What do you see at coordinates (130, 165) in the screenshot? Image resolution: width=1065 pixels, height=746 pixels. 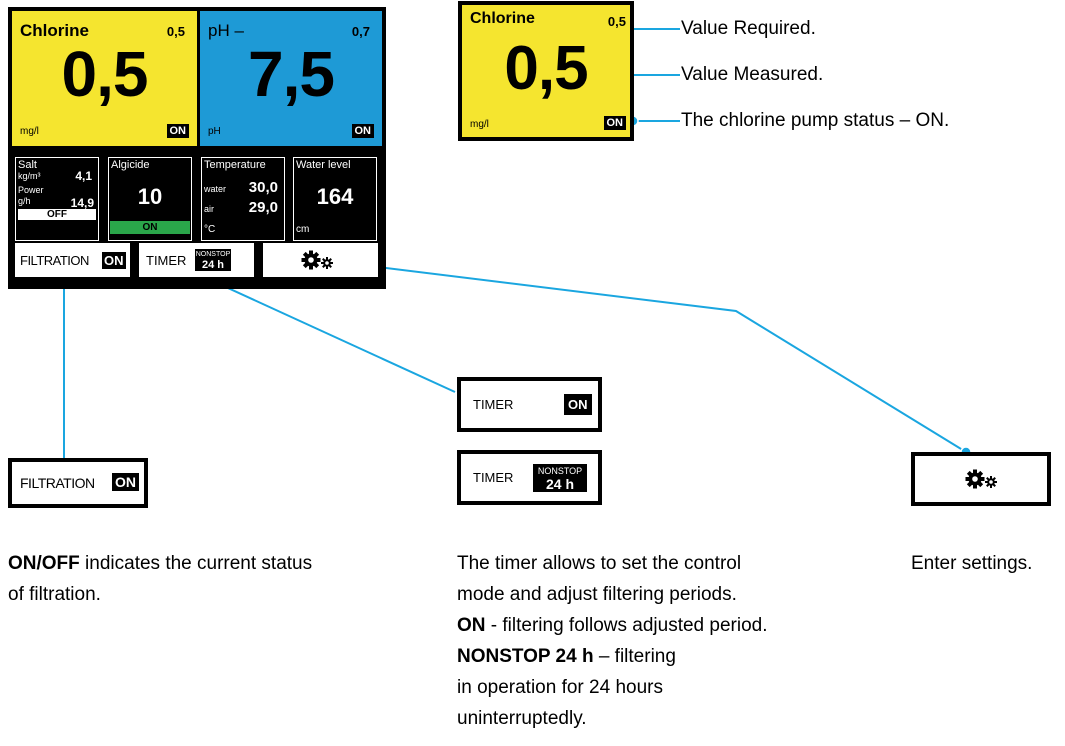 I see `algicide-label: Algicide` at bounding box center [130, 165].